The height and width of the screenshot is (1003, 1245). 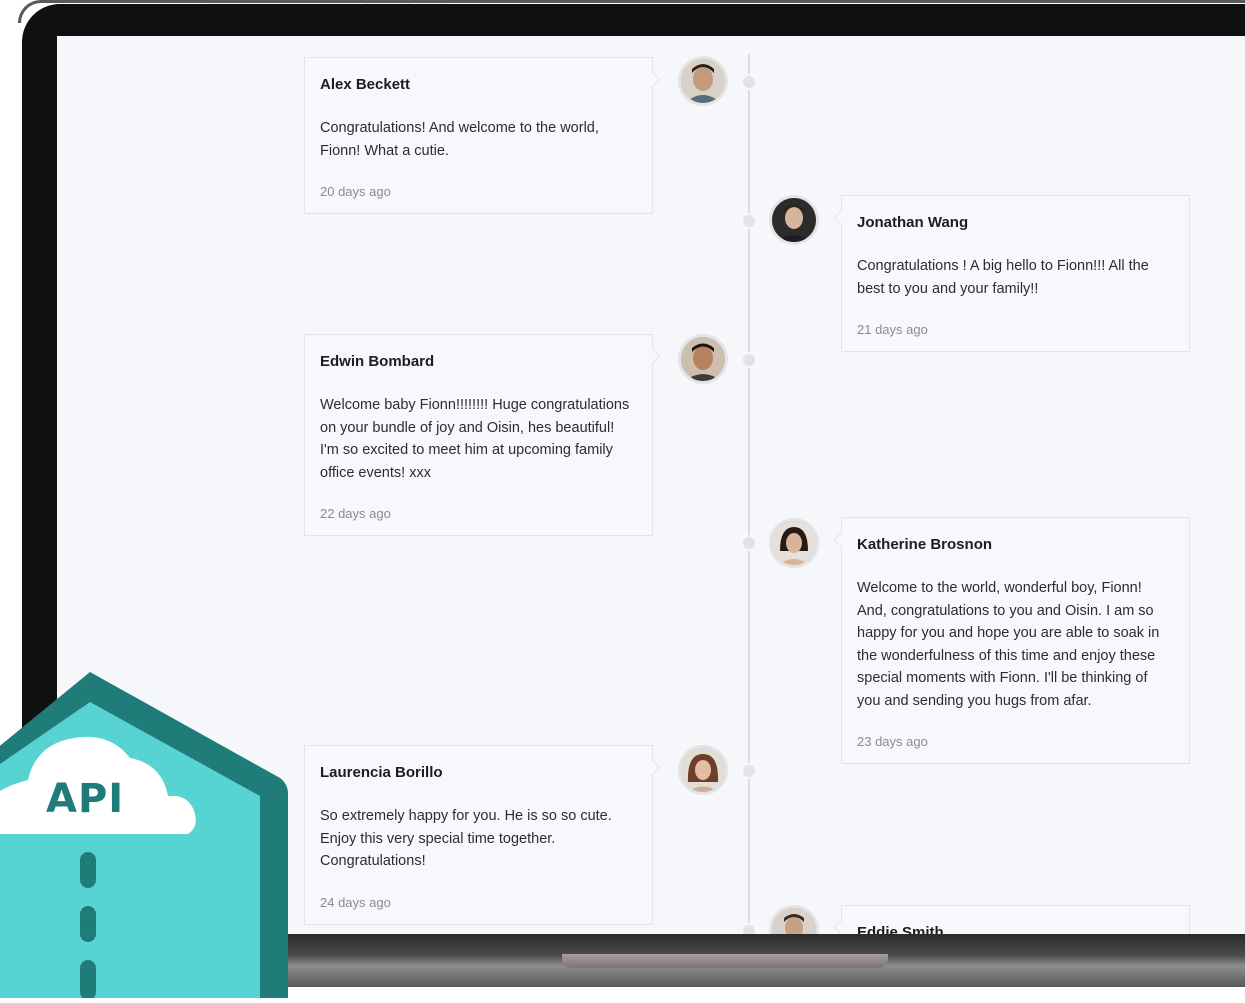 I want to click on comment-card: Eddie Smith, so click(x=1015, y=919).